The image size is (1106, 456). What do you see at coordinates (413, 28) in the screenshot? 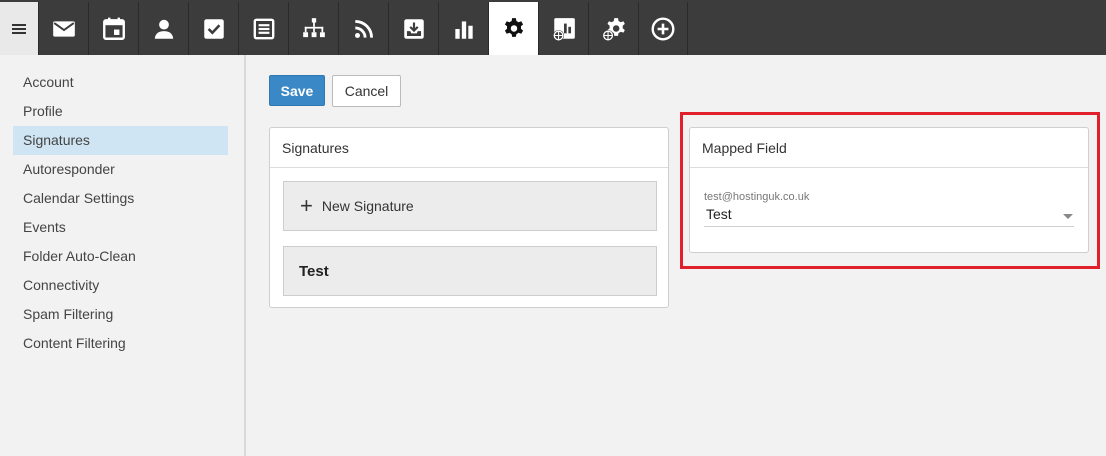
I see `archive-icon` at bounding box center [413, 28].